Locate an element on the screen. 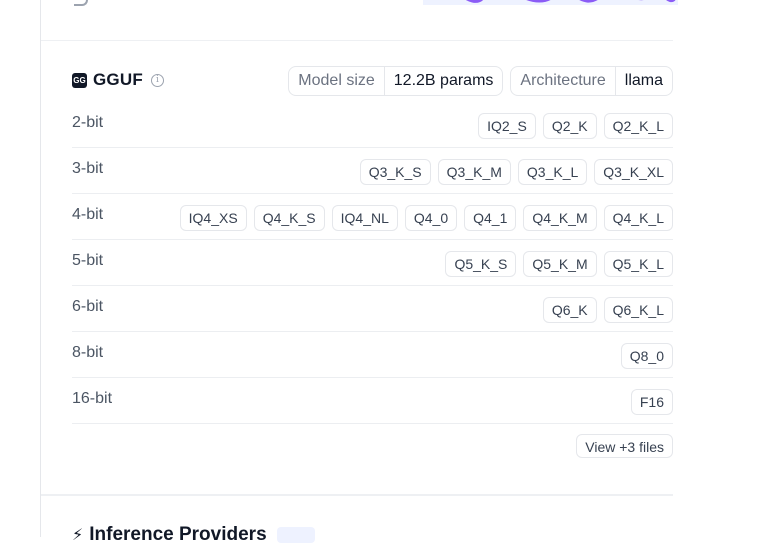 This screenshot has height=546, width=780. quant-file-chip: Q2_K is located at coordinates (569, 126).